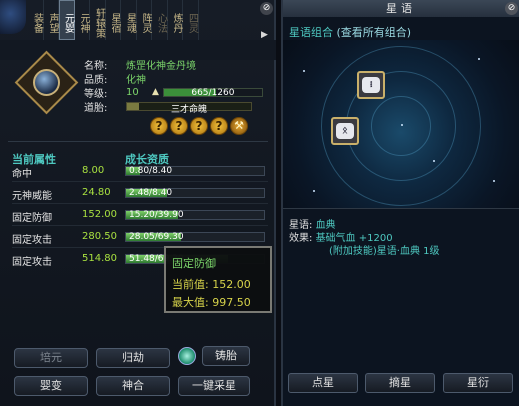 The width and height of the screenshot is (519, 406). Describe the element at coordinates (218, 284) in the screenshot. I see `tooltip-current: 当前值: 152.00` at that location.